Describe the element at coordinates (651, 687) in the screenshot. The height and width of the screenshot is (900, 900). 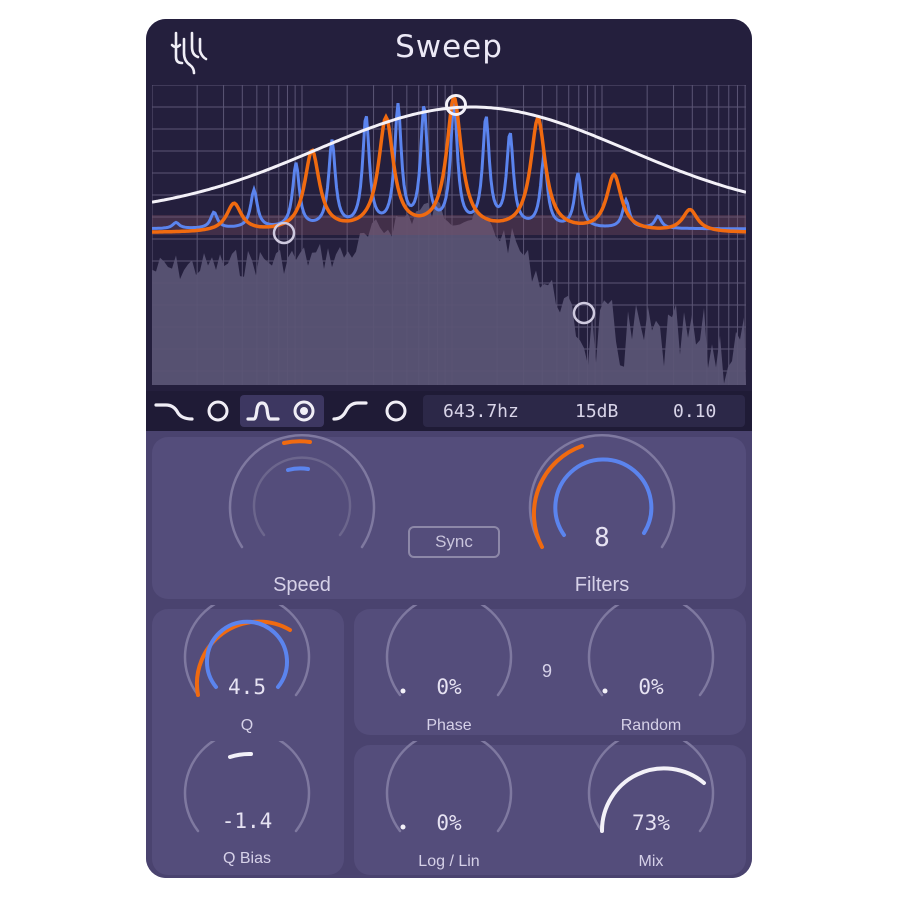
I see `random-value: 0%` at that location.